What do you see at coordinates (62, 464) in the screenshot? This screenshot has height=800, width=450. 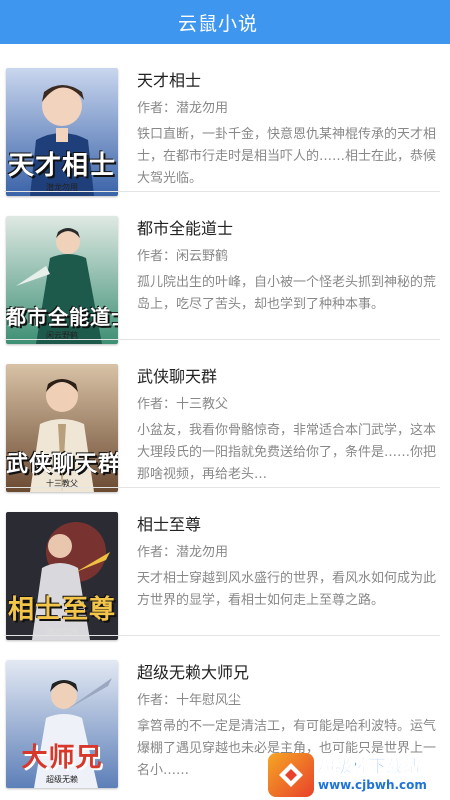 I see `cover-title: 武侠聊天群` at bounding box center [62, 464].